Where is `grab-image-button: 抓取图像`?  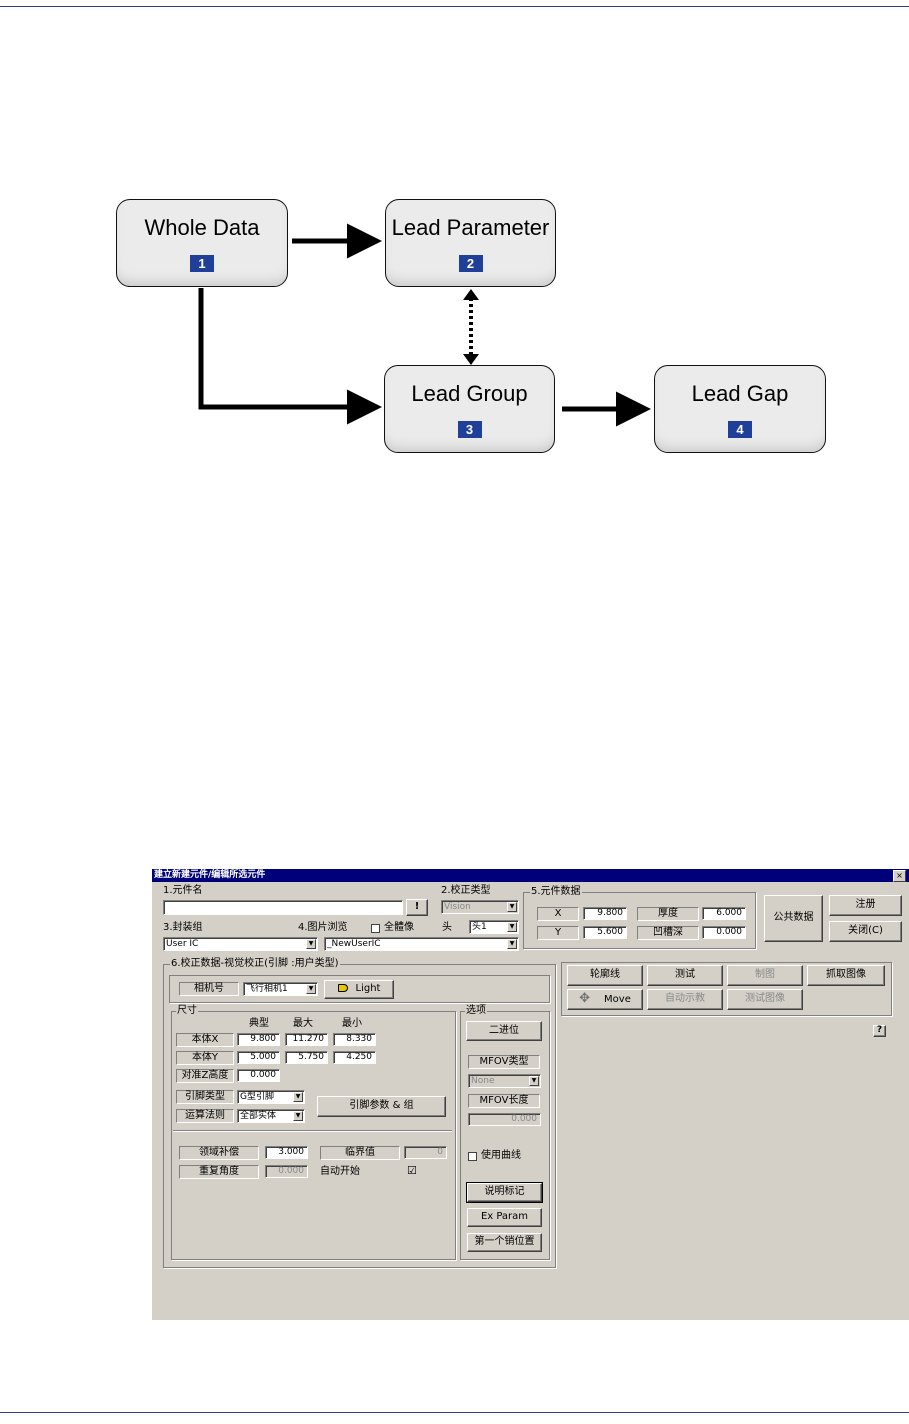
grab-image-button: 抓取图像 is located at coordinates (846, 975).